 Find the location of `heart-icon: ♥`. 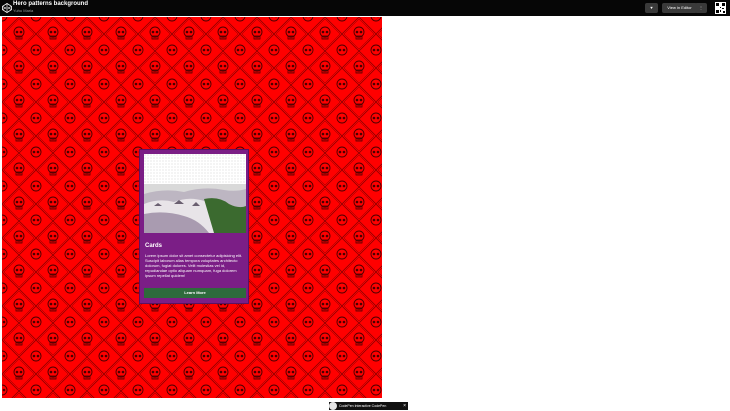

heart-icon: ♥ is located at coordinates (651, 7).